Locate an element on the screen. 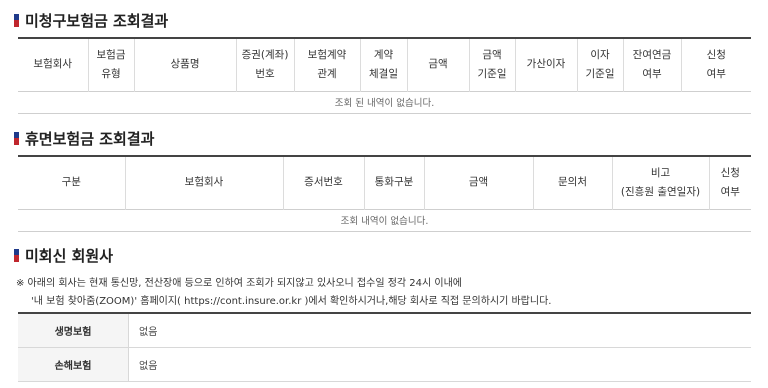 This screenshot has width=768, height=388. life-insurance-label: 생명보험 is located at coordinates (73, 330).